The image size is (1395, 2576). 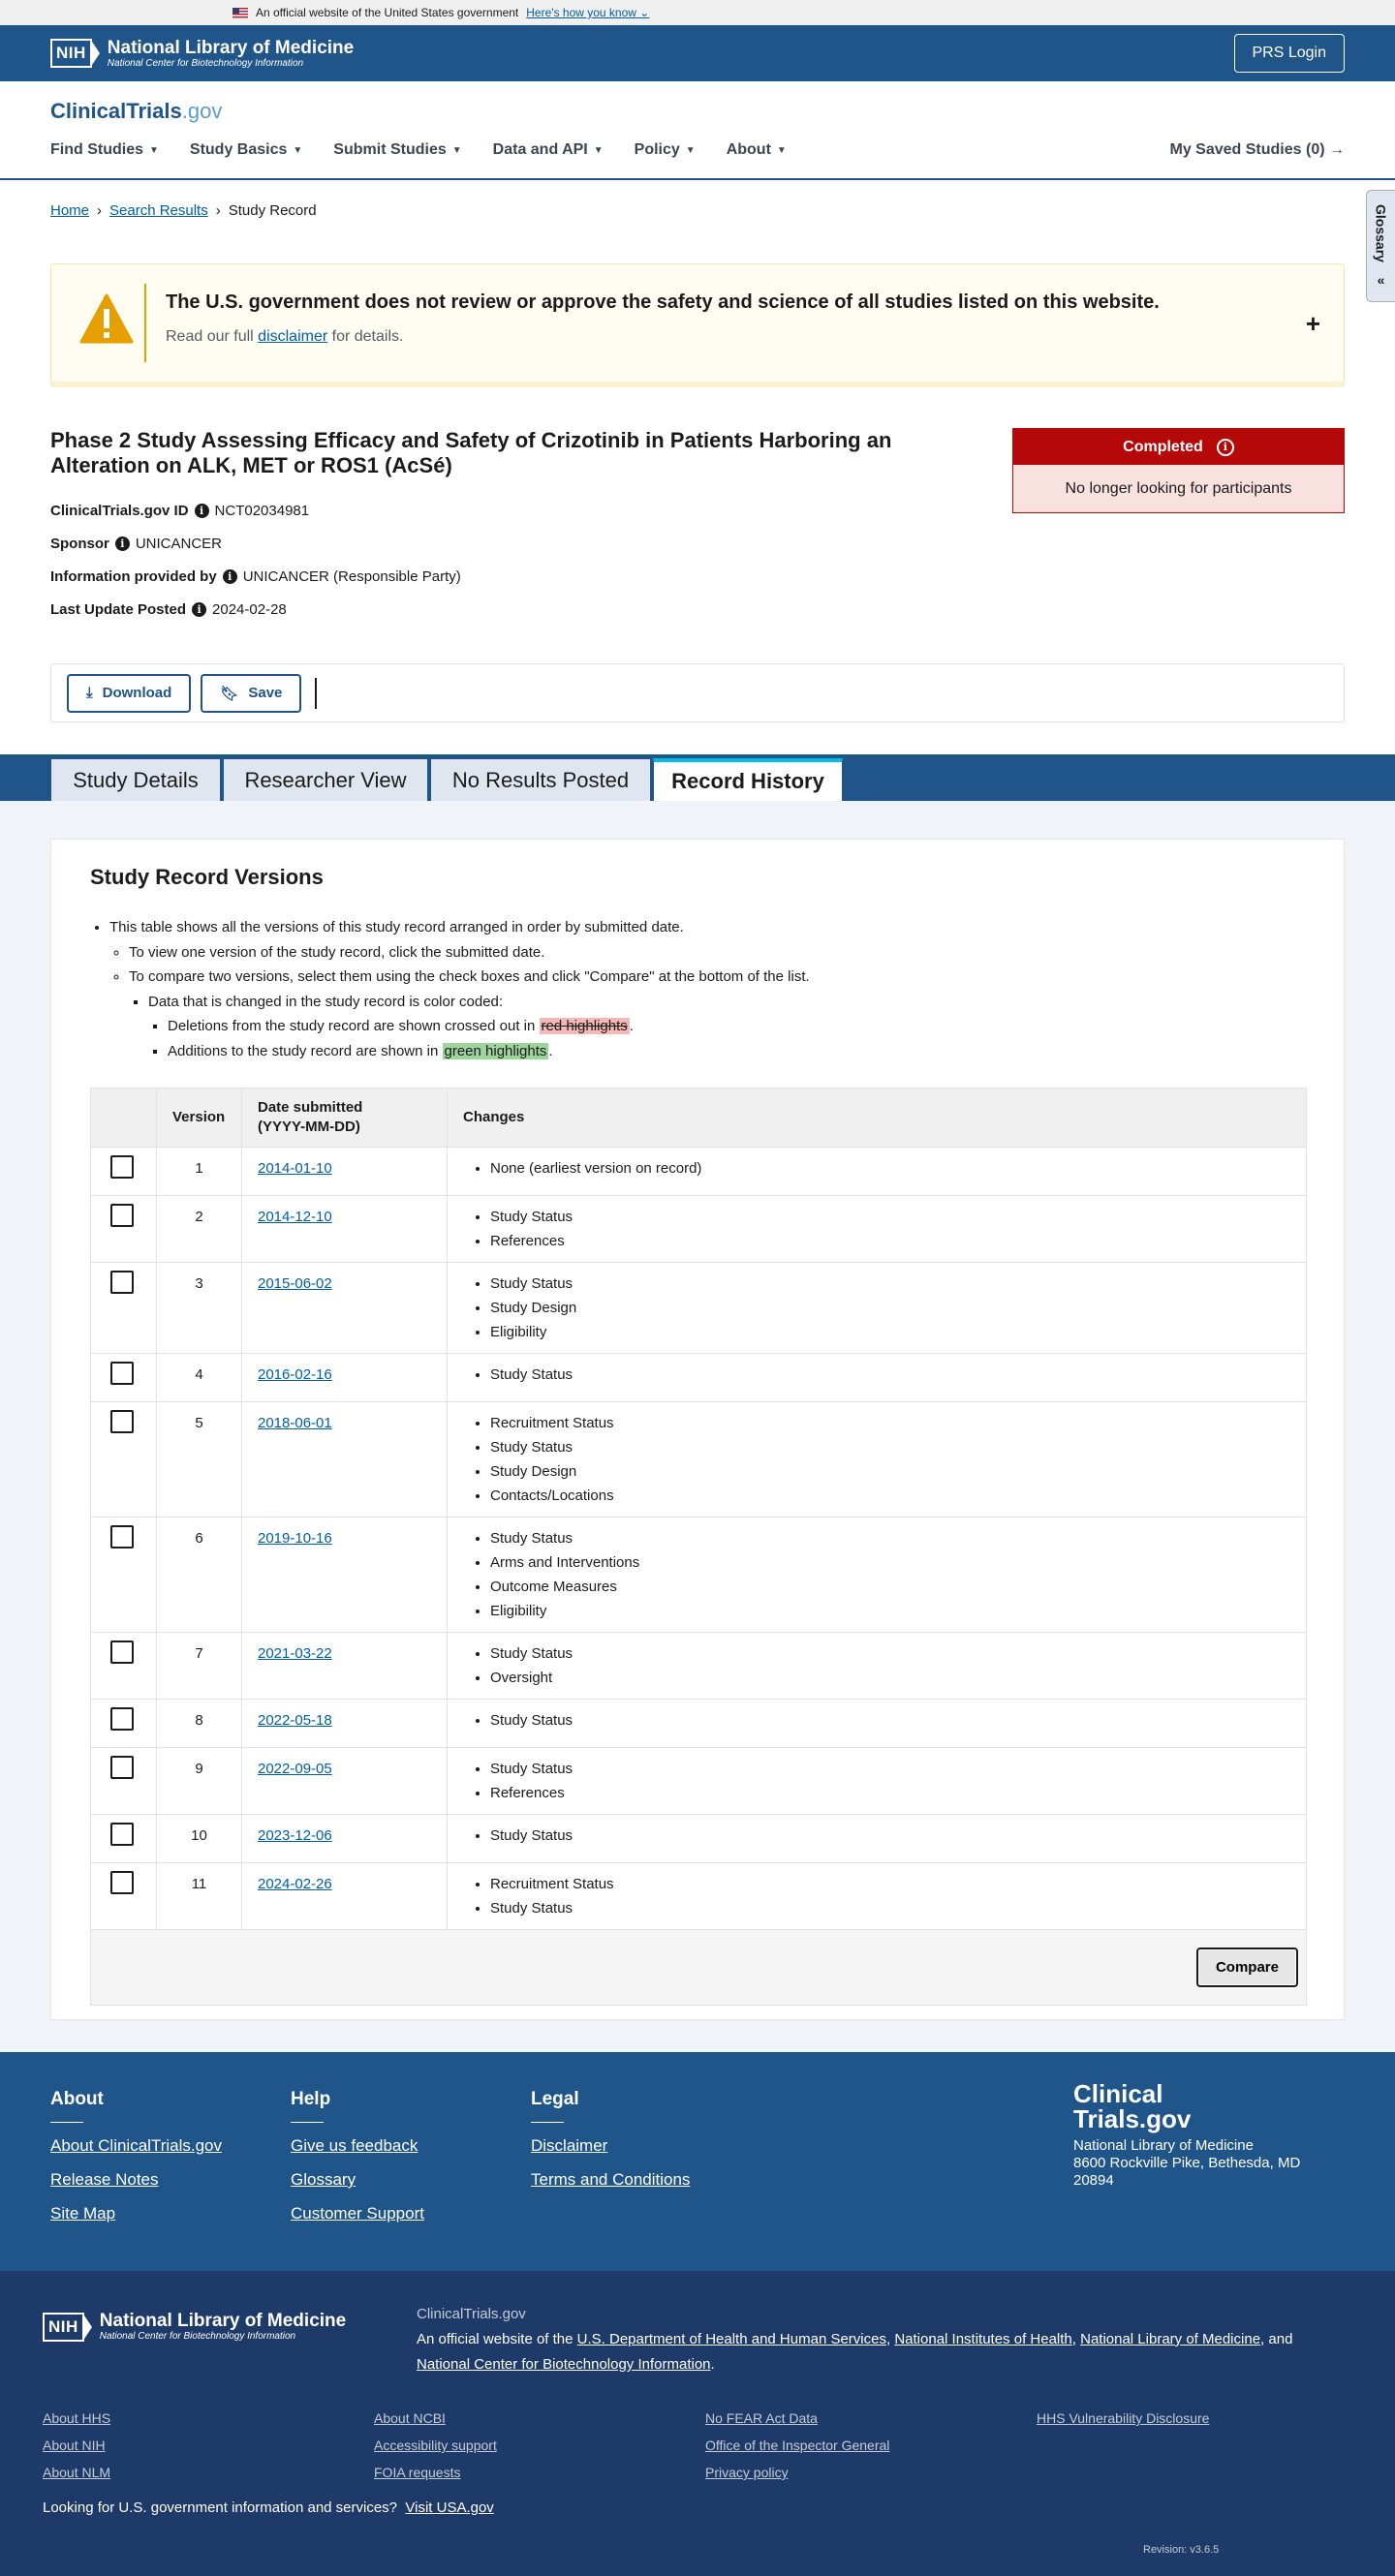 I want to click on version-date-link: 2014-12-10, so click(x=295, y=1217).